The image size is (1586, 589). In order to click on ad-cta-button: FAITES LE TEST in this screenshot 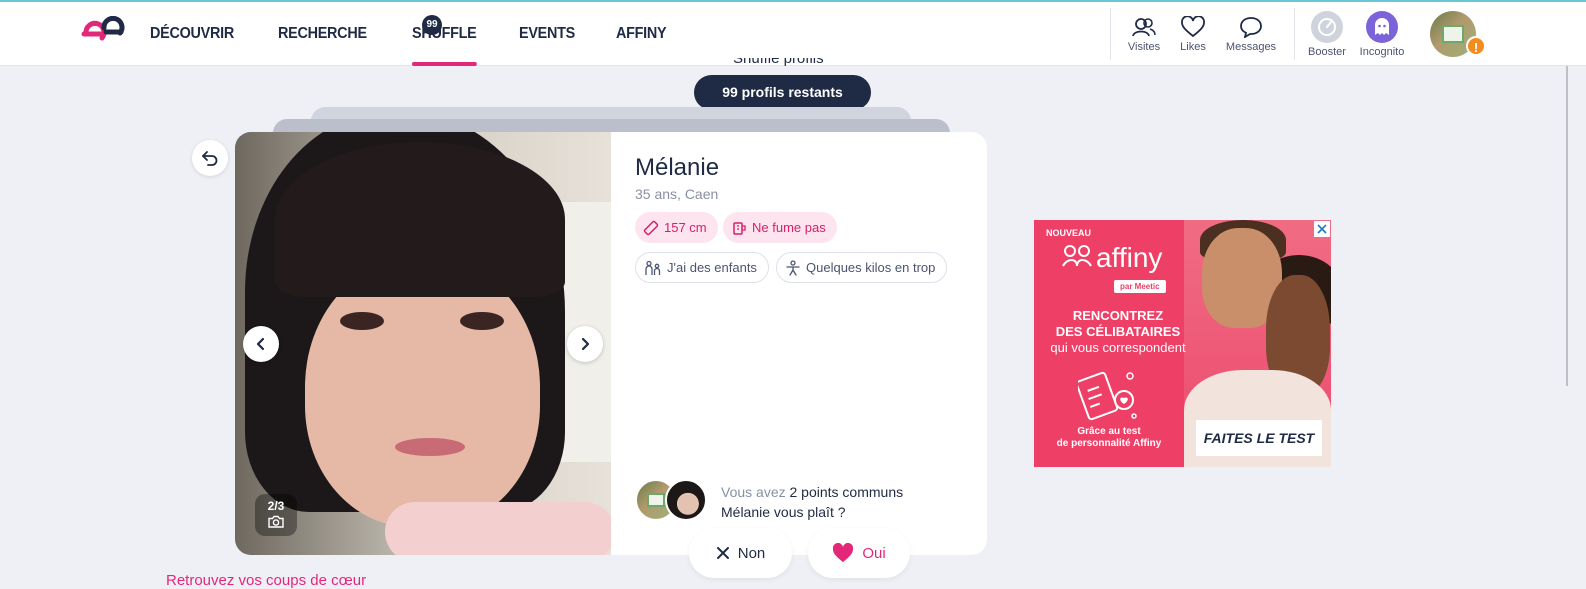, I will do `click(1259, 438)`.